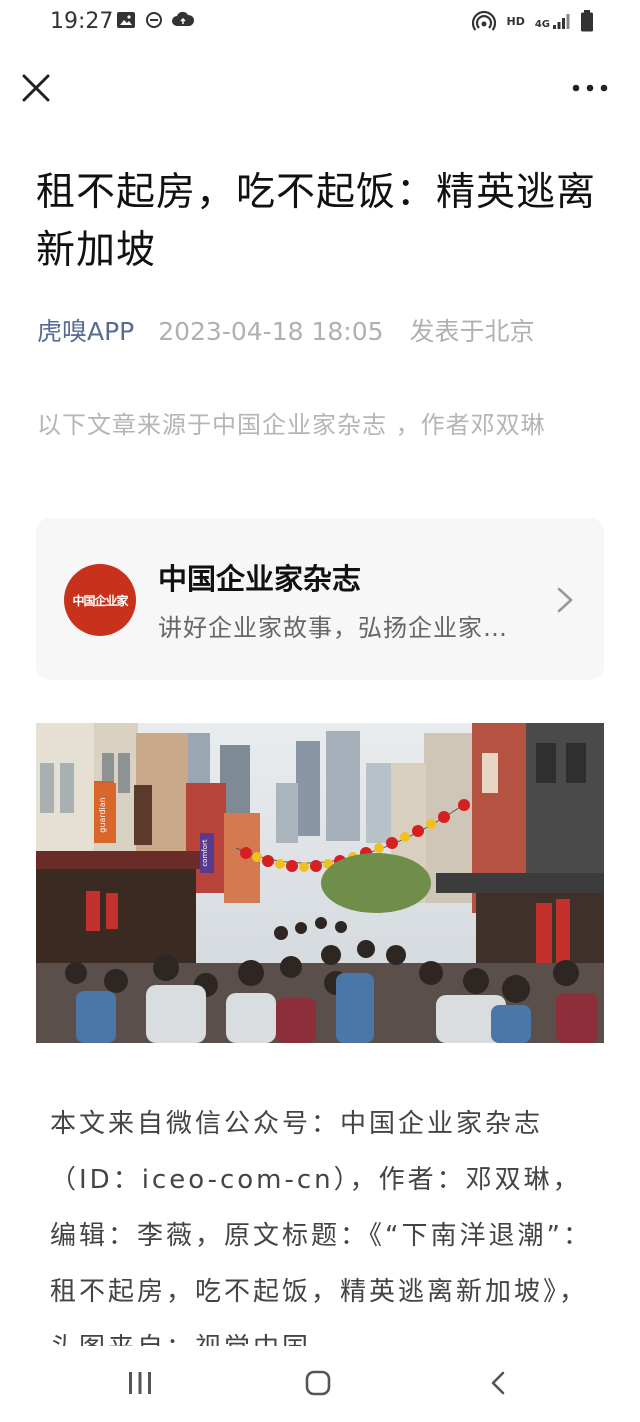 The width and height of the screenshot is (640, 1422). What do you see at coordinates (85, 331) in the screenshot?
I see `author-link: 虎嗅APP` at bounding box center [85, 331].